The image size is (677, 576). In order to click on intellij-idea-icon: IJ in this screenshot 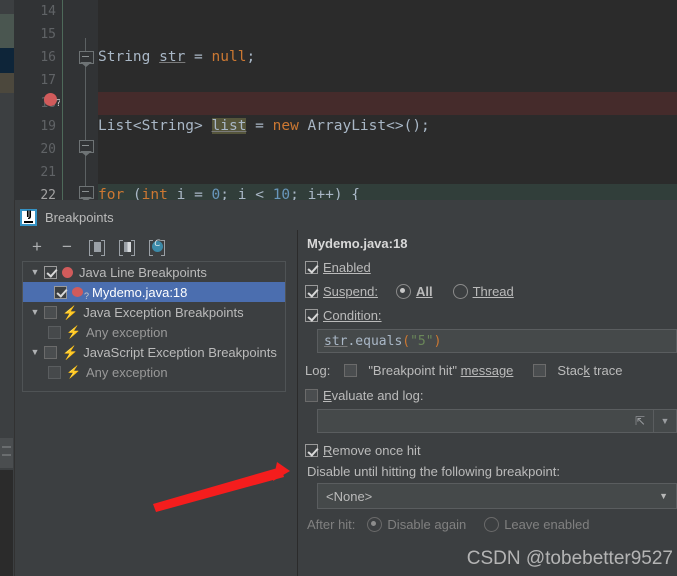, I will do `click(28, 217)`.